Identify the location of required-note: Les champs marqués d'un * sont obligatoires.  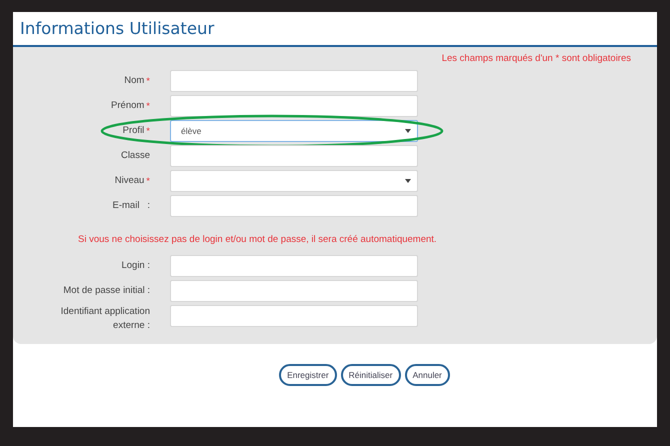
(536, 59).